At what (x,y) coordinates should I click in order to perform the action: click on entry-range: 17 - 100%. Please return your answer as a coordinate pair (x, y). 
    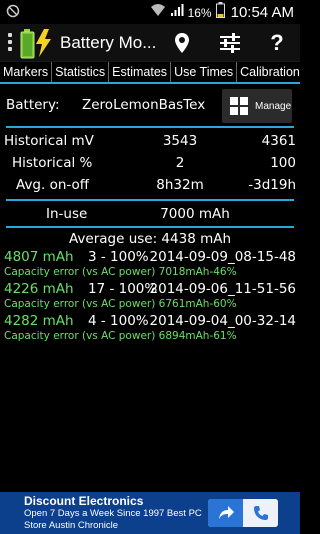
    Looking at the image, I should click on (123, 289).